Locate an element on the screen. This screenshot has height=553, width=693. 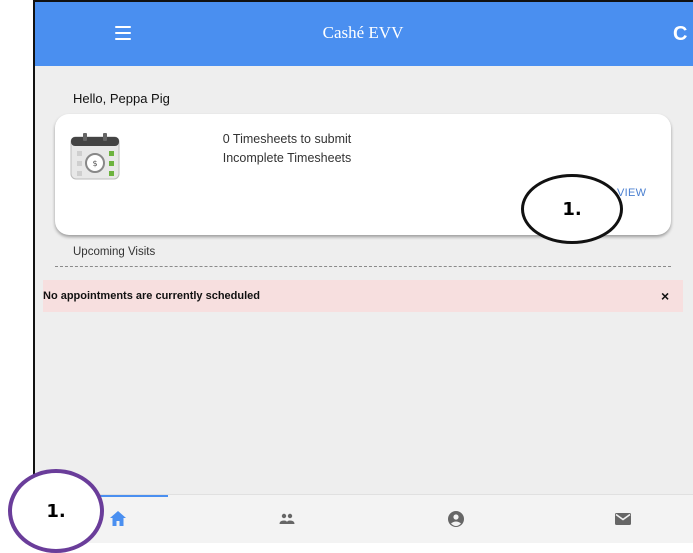
upcoming-visits-heading: Upcoming Visits is located at coordinates (114, 252).